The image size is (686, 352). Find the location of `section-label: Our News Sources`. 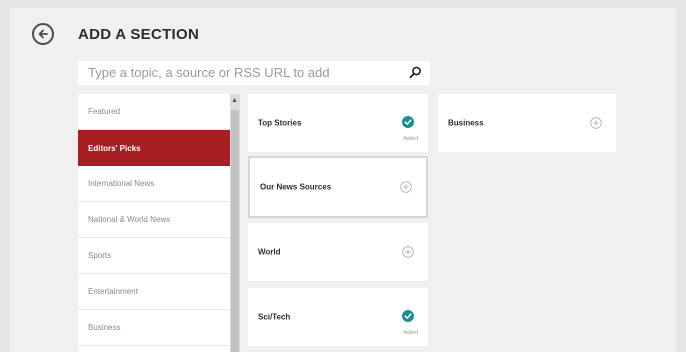

section-label: Our News Sources is located at coordinates (296, 187).